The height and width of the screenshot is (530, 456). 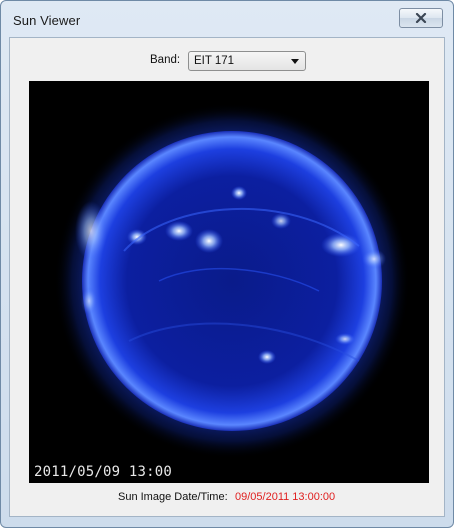 I want to click on title-bar: Sun Viewer, so click(x=227, y=18).